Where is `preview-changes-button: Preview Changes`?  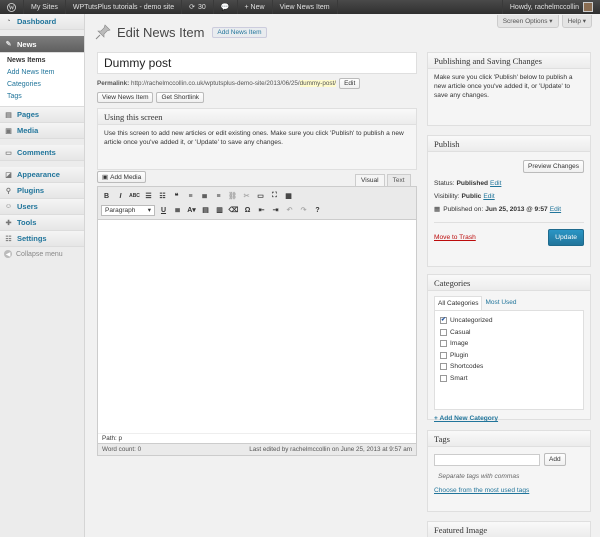 preview-changes-button: Preview Changes is located at coordinates (553, 166).